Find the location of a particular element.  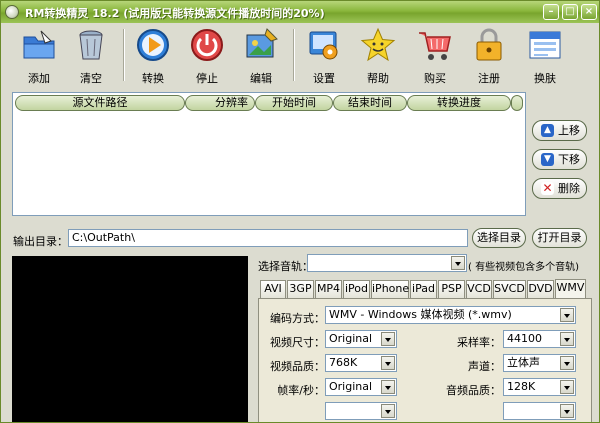

video-size-label: 视频尺寸： is located at coordinates (297, 342).